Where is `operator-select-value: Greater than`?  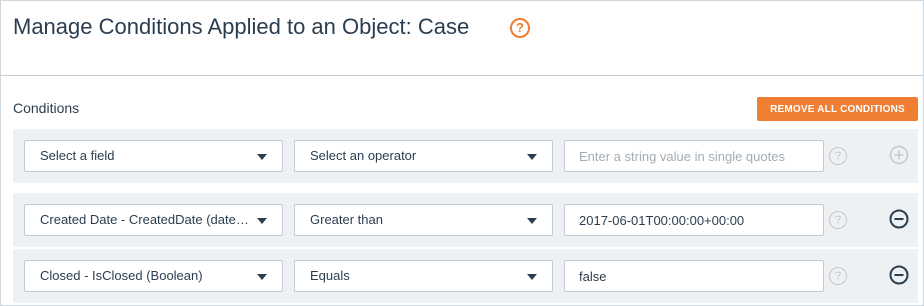 operator-select-value: Greater than is located at coordinates (346, 219).